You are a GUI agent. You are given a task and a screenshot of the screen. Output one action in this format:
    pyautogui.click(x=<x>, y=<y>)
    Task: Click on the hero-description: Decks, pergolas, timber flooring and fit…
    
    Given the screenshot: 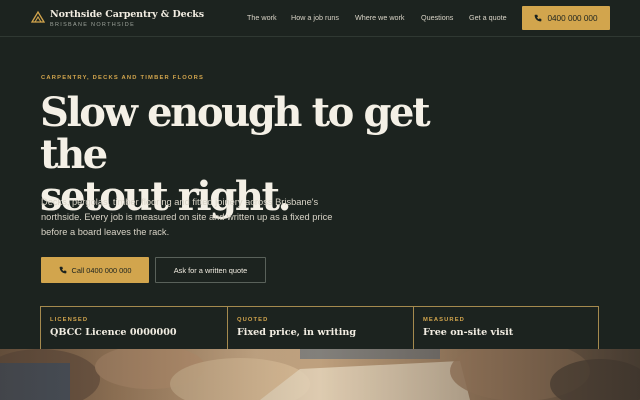 What is the action you would take?
    pyautogui.click(x=187, y=217)
    